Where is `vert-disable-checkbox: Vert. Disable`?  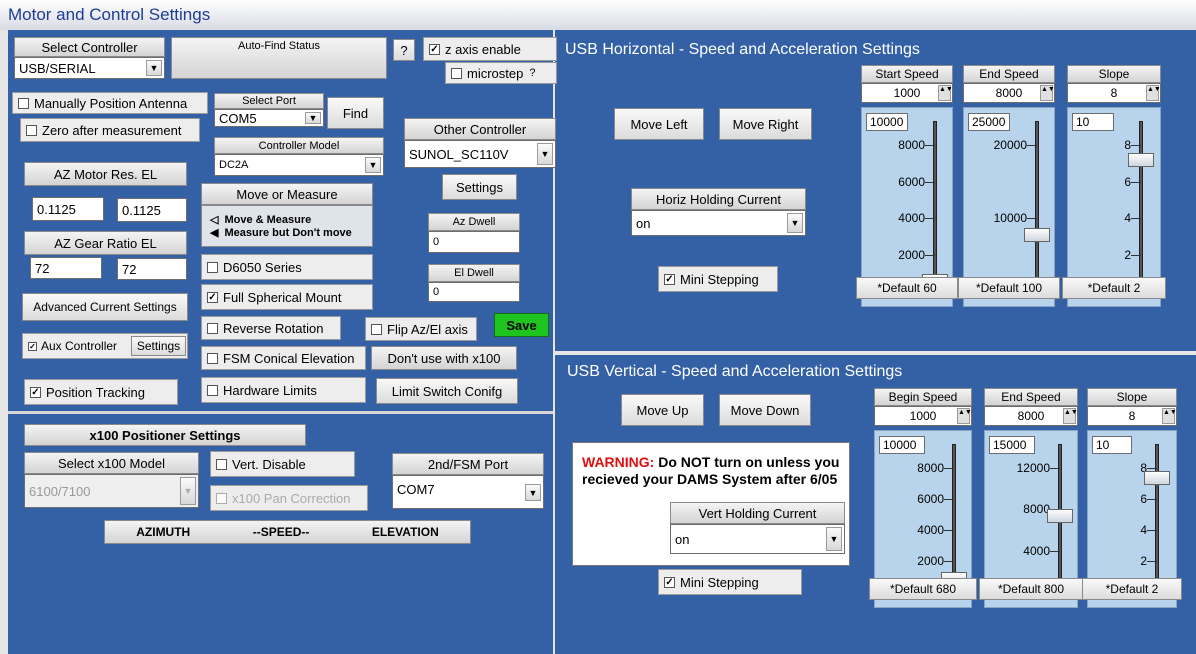
vert-disable-checkbox: Vert. Disable is located at coordinates (282, 464).